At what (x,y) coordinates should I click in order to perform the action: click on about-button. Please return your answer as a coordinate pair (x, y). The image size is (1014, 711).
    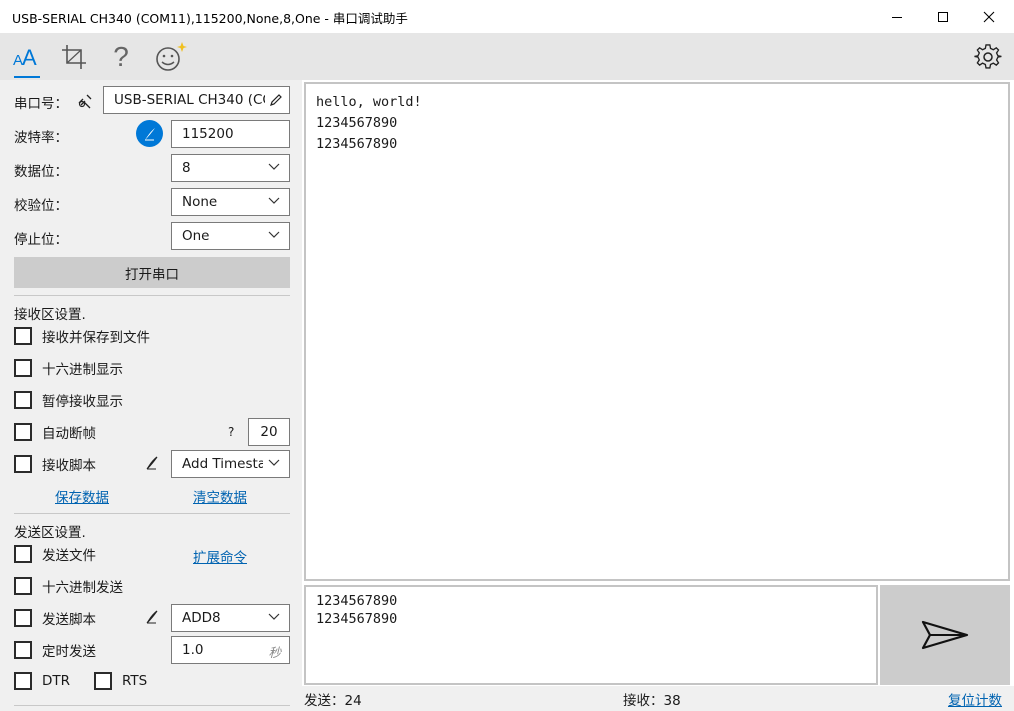
    Looking at the image, I should click on (170, 56).